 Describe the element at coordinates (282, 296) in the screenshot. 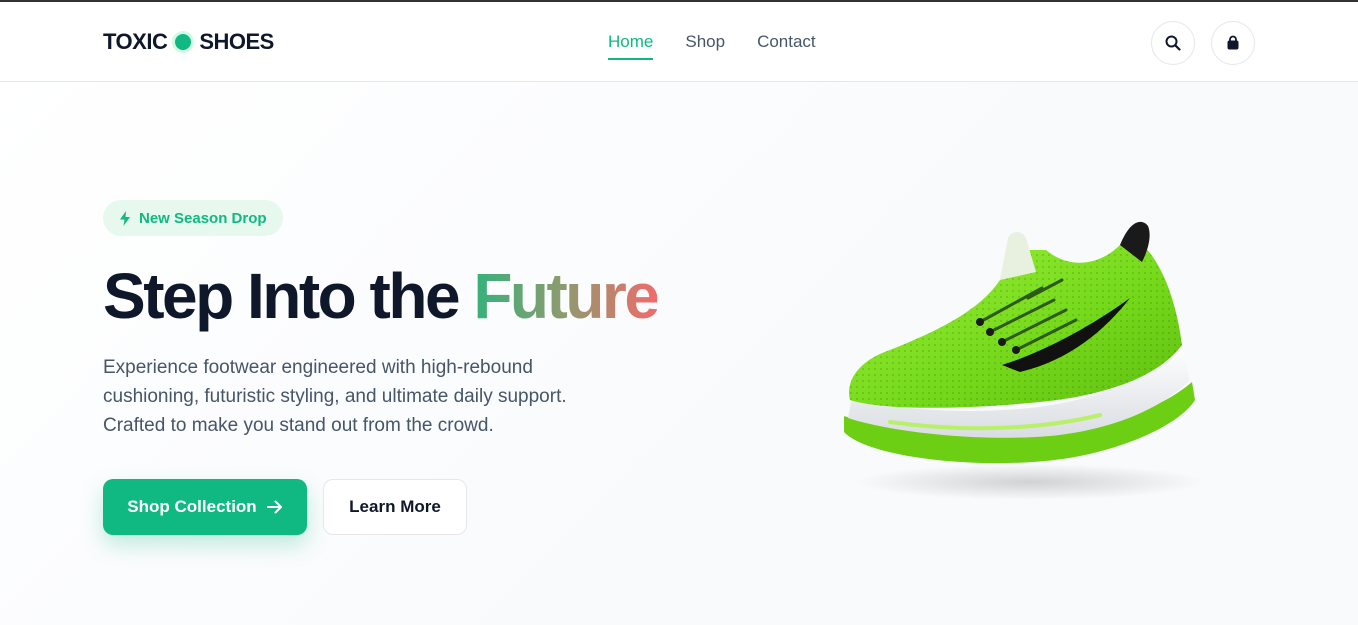

I see `hero-title-main: Step Into the` at that location.